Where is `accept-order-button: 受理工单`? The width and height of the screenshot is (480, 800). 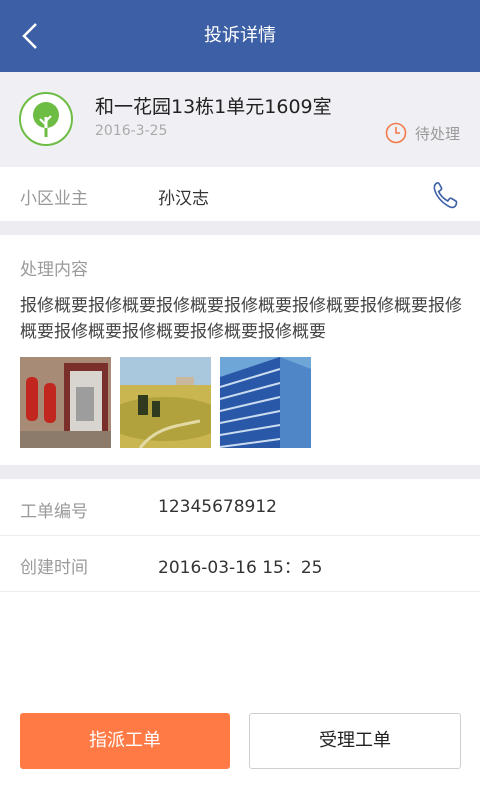
accept-order-button: 受理工单 is located at coordinates (355, 741).